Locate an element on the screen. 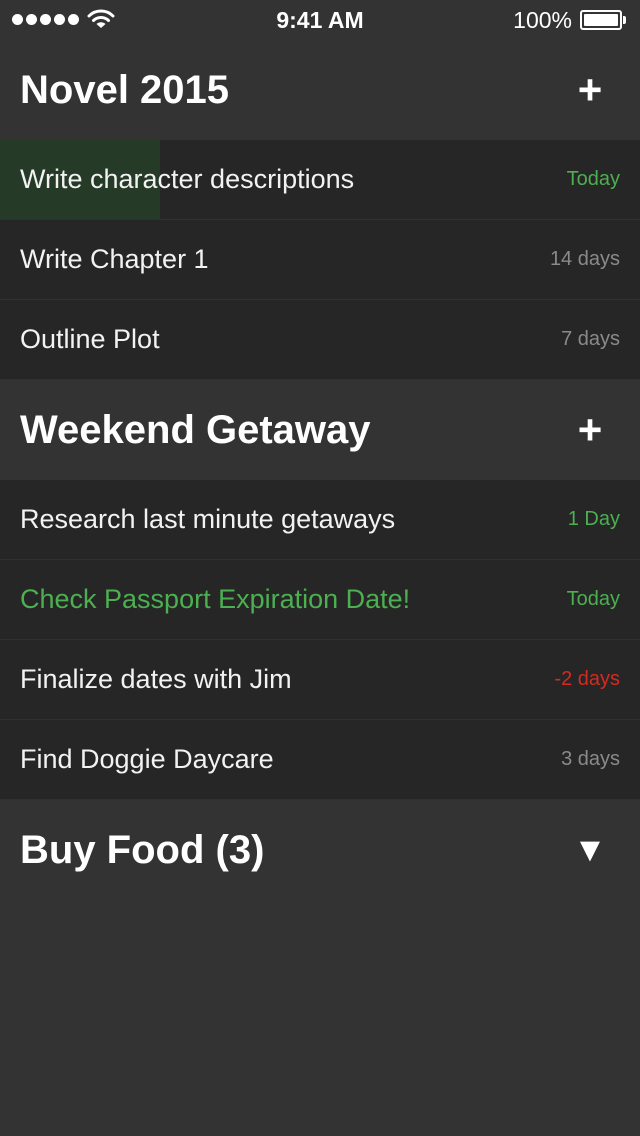 The height and width of the screenshot is (1136, 640). battery-icon is located at coordinates (603, 20).